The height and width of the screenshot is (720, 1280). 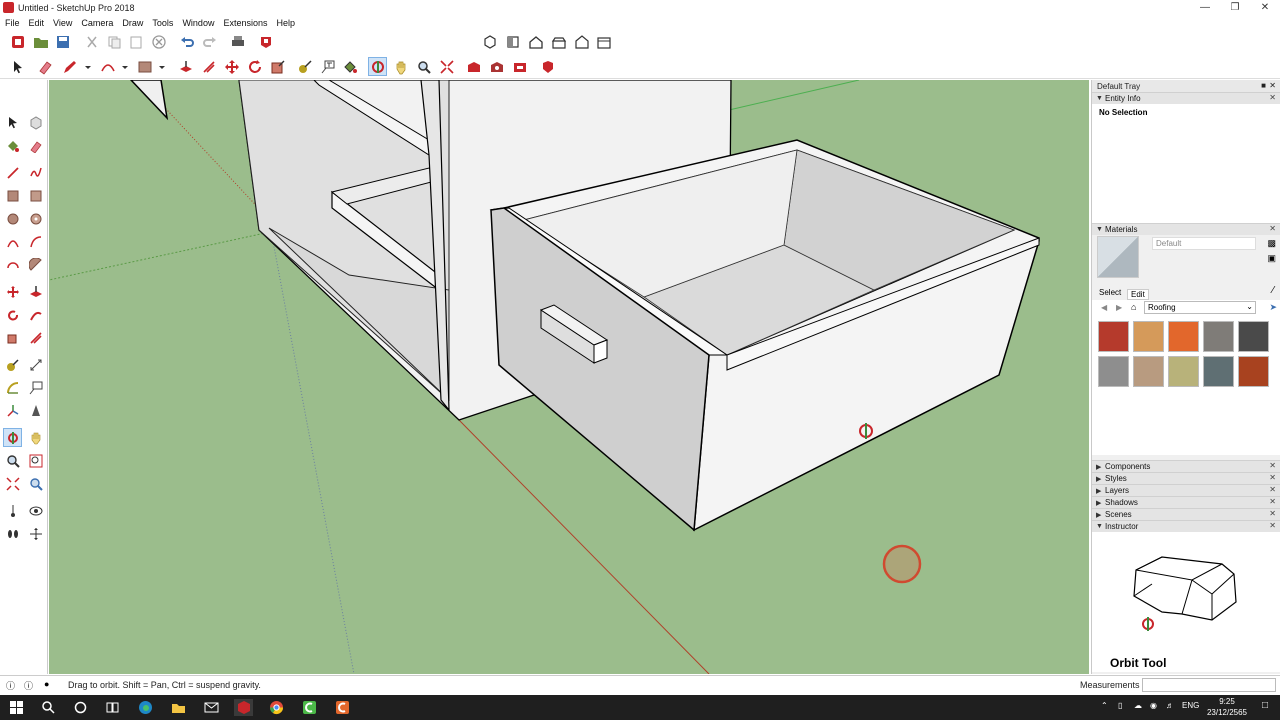 I want to click on tab-edit: Edit, so click(x=1138, y=294).